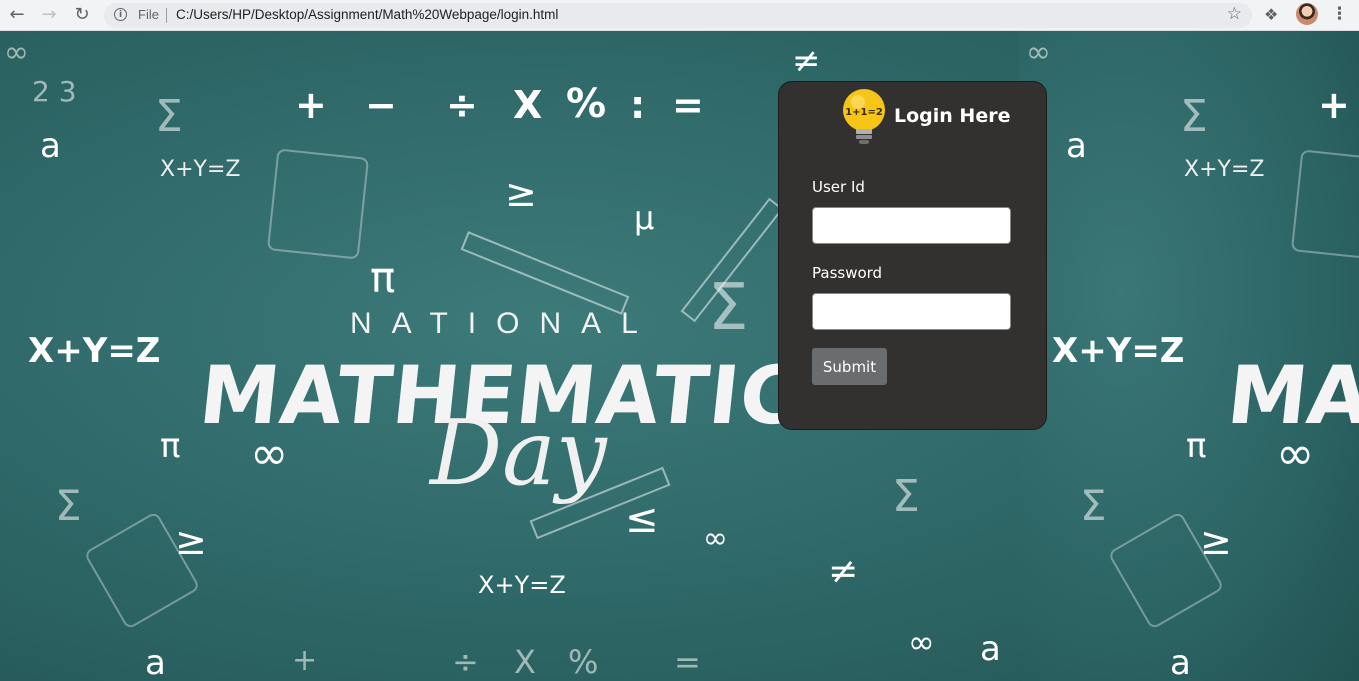  Describe the element at coordinates (17, 15) in the screenshot. I see `back-arrow-icon: ←` at that location.